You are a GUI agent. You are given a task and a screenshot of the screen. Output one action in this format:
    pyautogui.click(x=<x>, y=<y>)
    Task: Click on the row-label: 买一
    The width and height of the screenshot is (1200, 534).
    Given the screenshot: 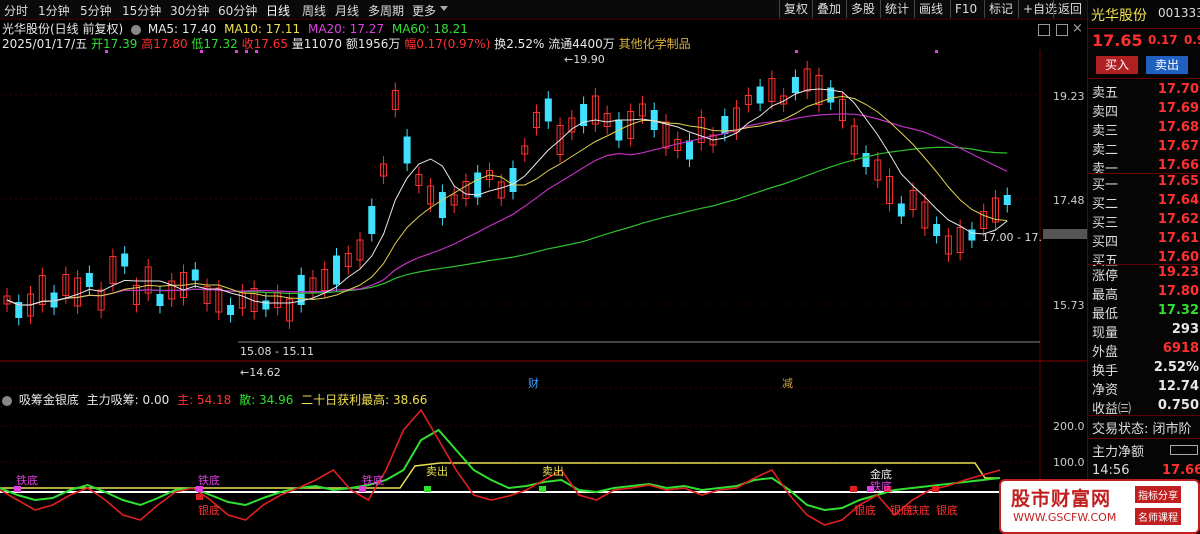 What is the action you would take?
    pyautogui.click(x=1105, y=185)
    